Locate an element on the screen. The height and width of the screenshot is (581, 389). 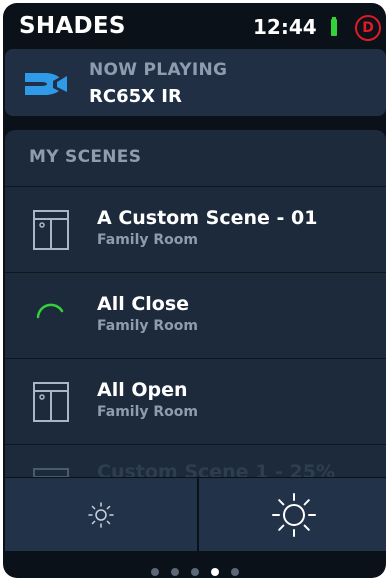
scene-name: All Open is located at coordinates (142, 390).